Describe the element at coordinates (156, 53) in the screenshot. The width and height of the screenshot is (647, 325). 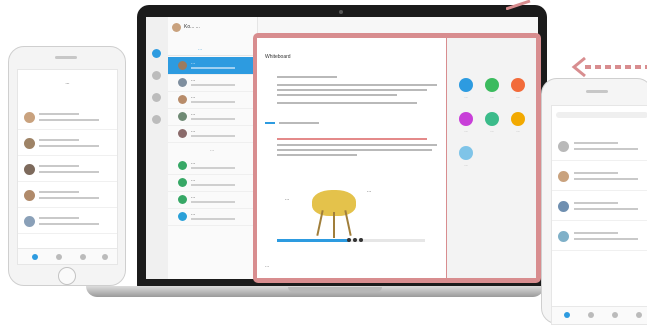
I see `nav-messages-icon` at that location.